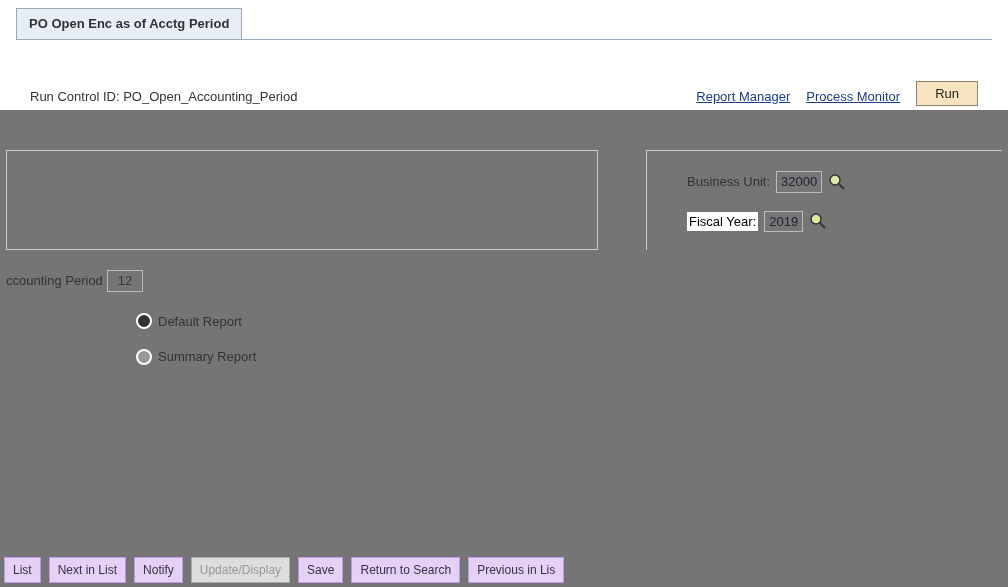 This screenshot has width=1008, height=587. Describe the element at coordinates (729, 182) in the screenshot. I see `field-label: Business Unit:` at that location.